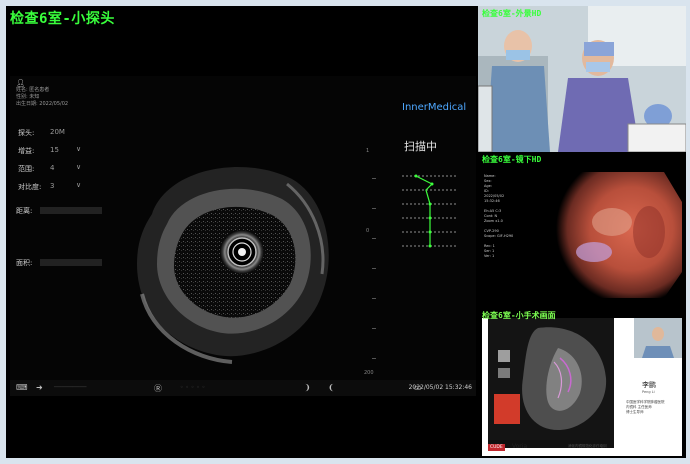 This screenshot has width=690, height=464. What do you see at coordinates (33, 90) in the screenshot?
I see `patient-name: 姓名: 匿名患者` at bounding box center [33, 90].